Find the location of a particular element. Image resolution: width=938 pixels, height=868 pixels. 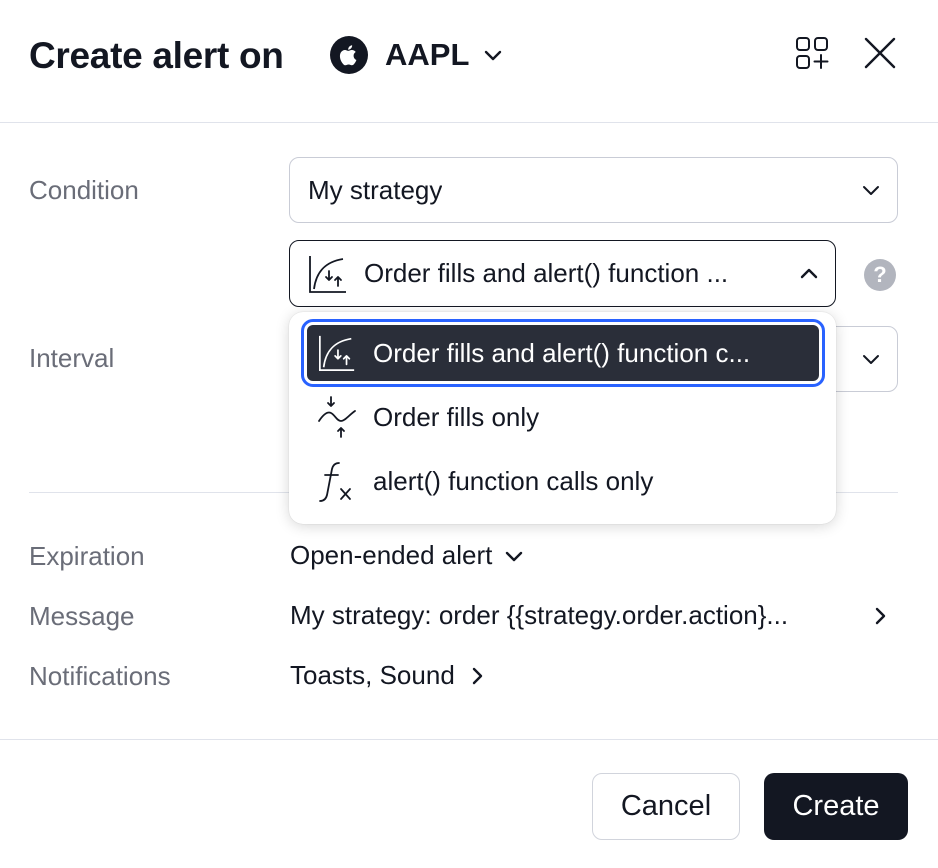

expiration-label: Expiration is located at coordinates (87, 556).